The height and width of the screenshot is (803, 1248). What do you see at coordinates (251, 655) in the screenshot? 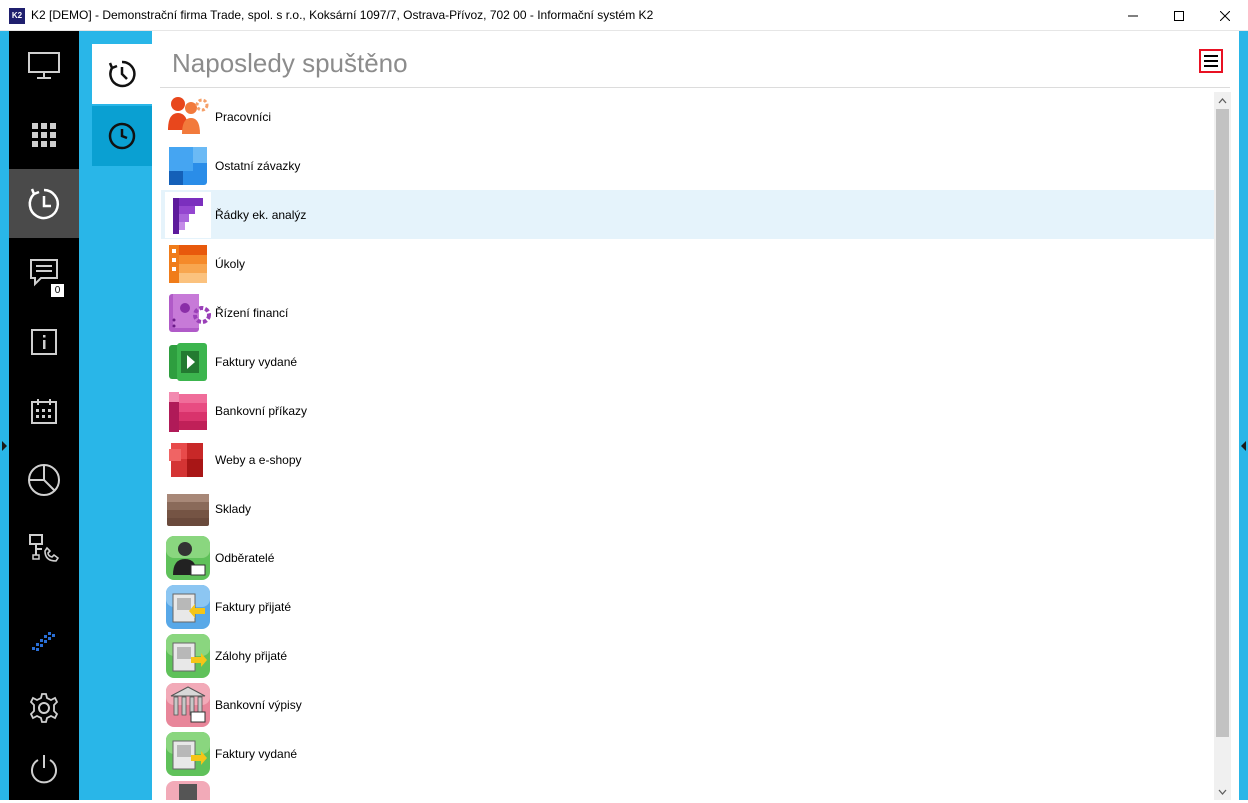
I see `list-item-label: Zálohy přijaté` at bounding box center [251, 655].